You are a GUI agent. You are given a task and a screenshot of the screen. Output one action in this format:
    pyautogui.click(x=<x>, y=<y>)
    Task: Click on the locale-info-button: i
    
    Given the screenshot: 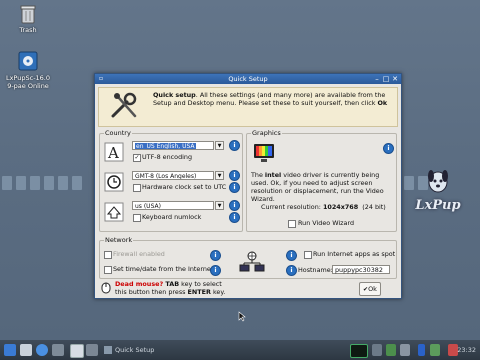 What is the action you would take?
    pyautogui.click(x=234, y=145)
    